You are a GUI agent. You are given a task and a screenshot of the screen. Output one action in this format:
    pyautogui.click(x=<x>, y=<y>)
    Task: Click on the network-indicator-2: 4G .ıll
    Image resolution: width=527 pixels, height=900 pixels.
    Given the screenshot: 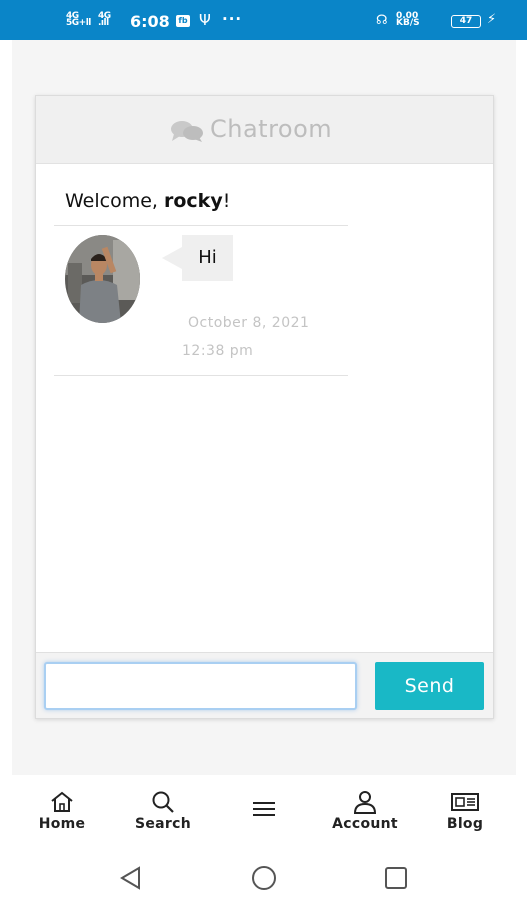 What is the action you would take?
    pyautogui.click(x=104, y=19)
    